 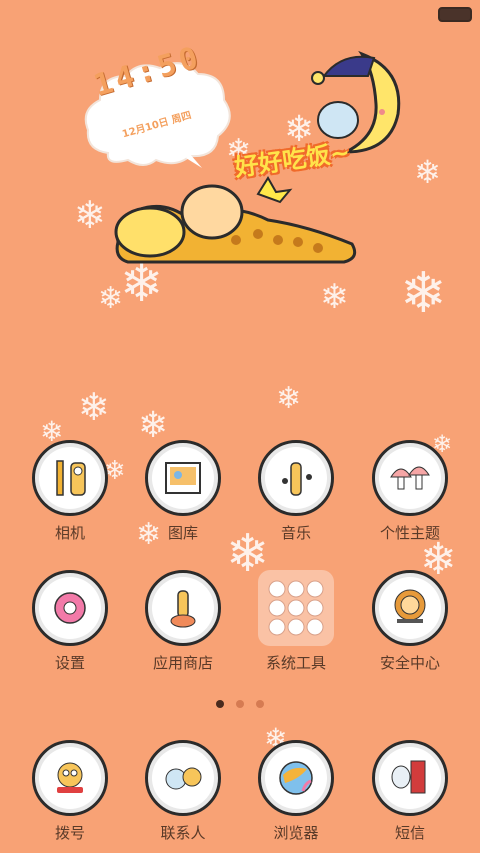 What do you see at coordinates (70, 608) in the screenshot?
I see `gear-settings-icon` at bounding box center [70, 608].